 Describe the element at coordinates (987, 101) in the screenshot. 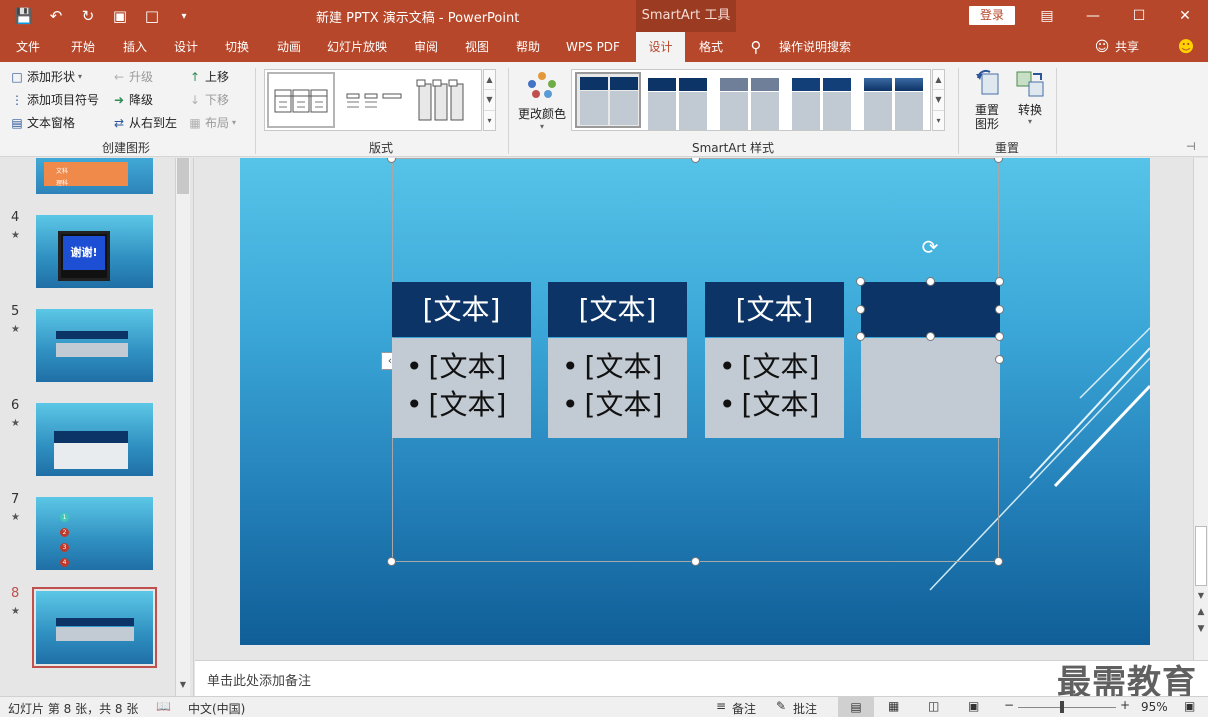

I see `reset-graphic-button: 重置 图形` at that location.